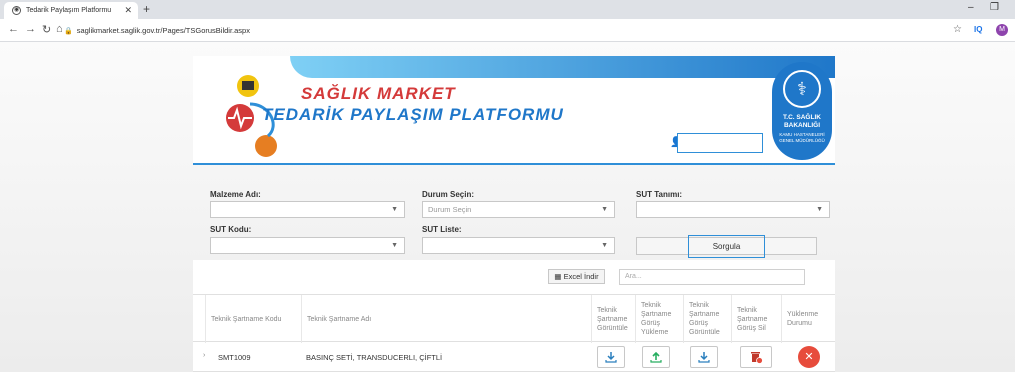 The height and width of the screenshot is (372, 1015). I want to click on home-icon: ⌂, so click(59, 29).